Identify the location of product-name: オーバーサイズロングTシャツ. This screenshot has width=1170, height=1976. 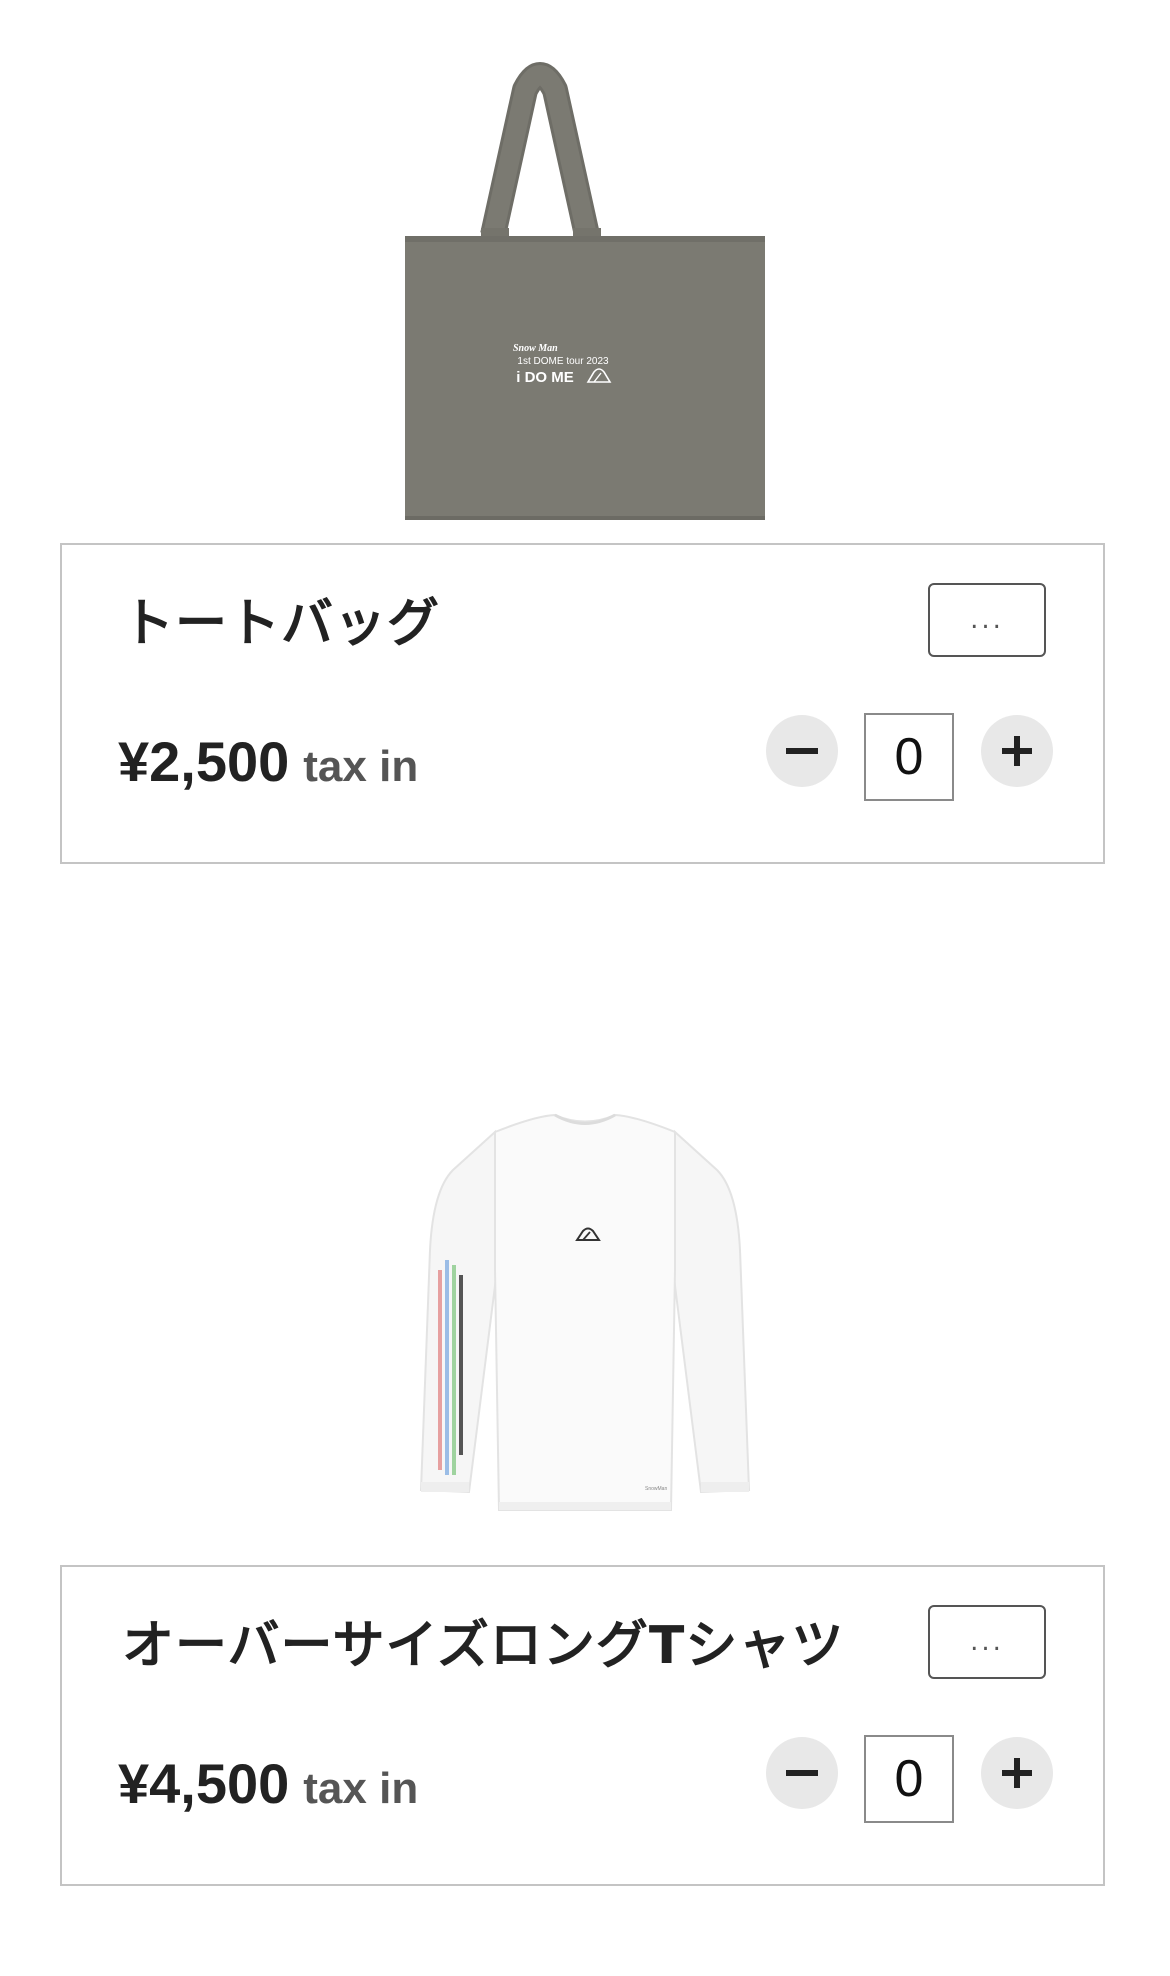
(483, 1646).